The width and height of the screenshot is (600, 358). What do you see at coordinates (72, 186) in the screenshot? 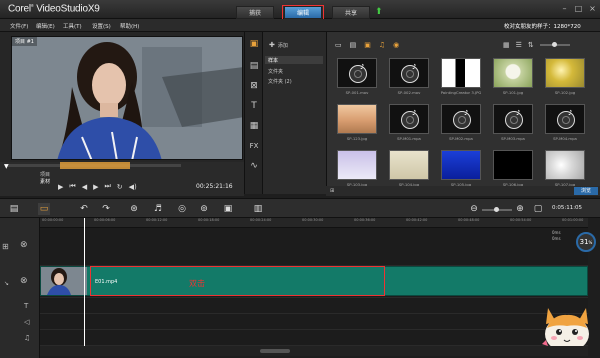
I see `home-icon: ⏮` at bounding box center [72, 186].